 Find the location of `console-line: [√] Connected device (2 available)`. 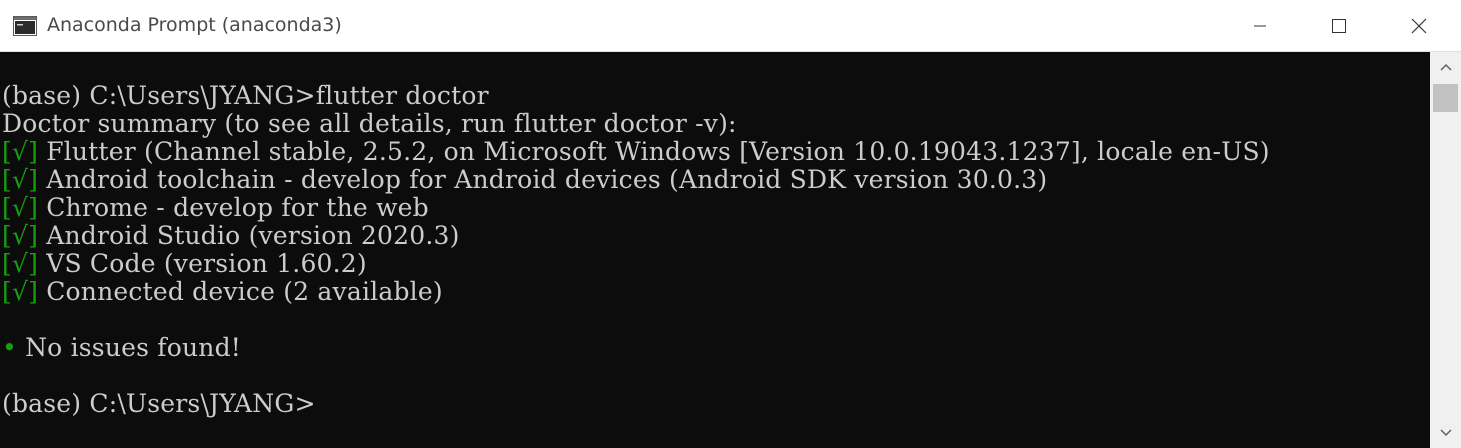

console-line: [√] Connected device (2 available) is located at coordinates (222, 292).